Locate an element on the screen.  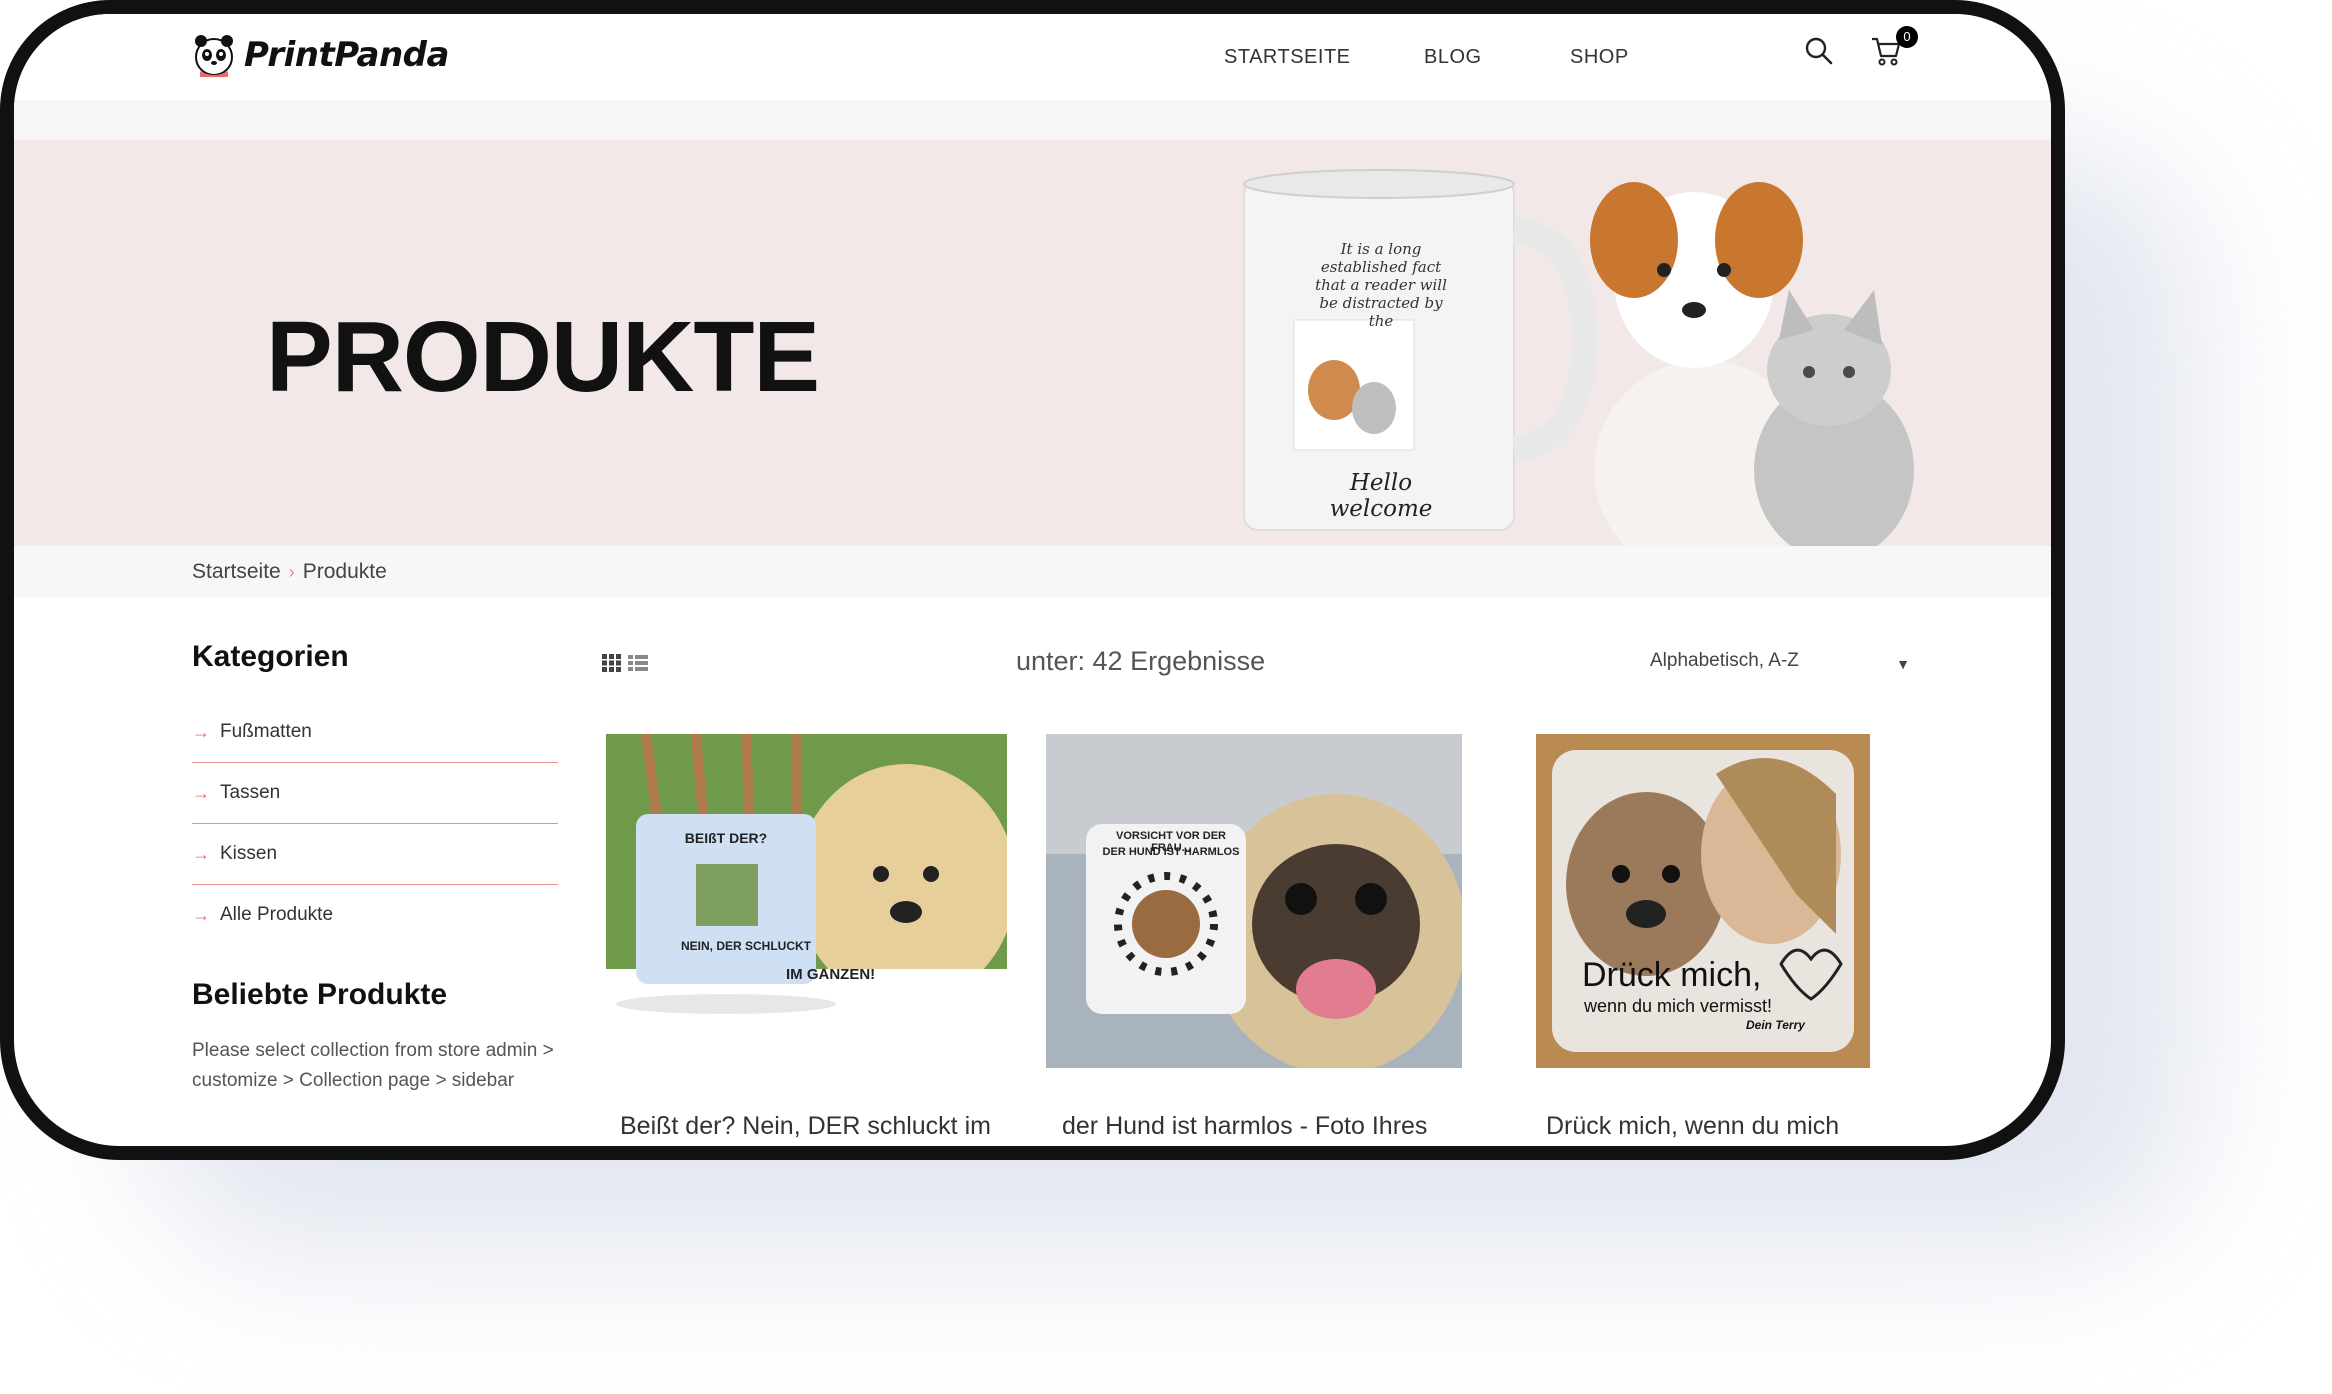
breadcrumb-current: Produkte is located at coordinates (344, 571).